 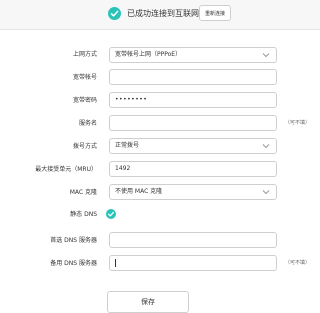 I want to click on password-value: ••••••••, so click(x=131, y=99).